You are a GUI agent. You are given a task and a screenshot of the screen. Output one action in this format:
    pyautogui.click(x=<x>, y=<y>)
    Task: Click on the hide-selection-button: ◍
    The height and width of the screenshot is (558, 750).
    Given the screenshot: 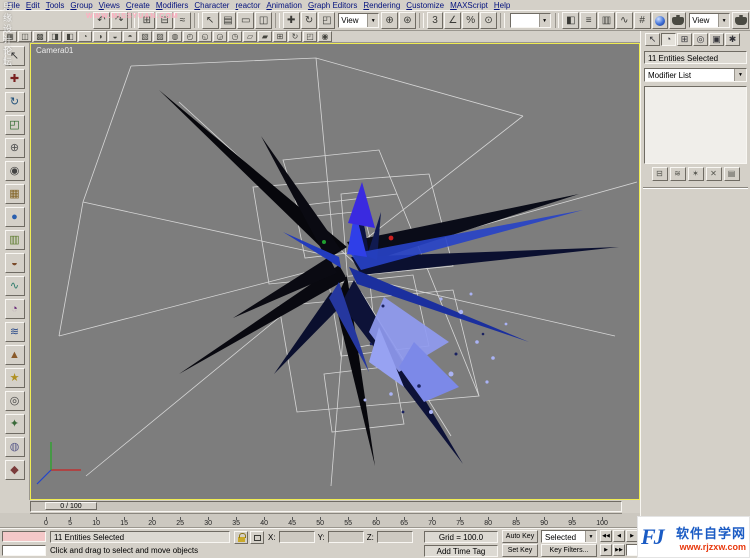 What is the action you would take?
    pyautogui.click(x=175, y=36)
    